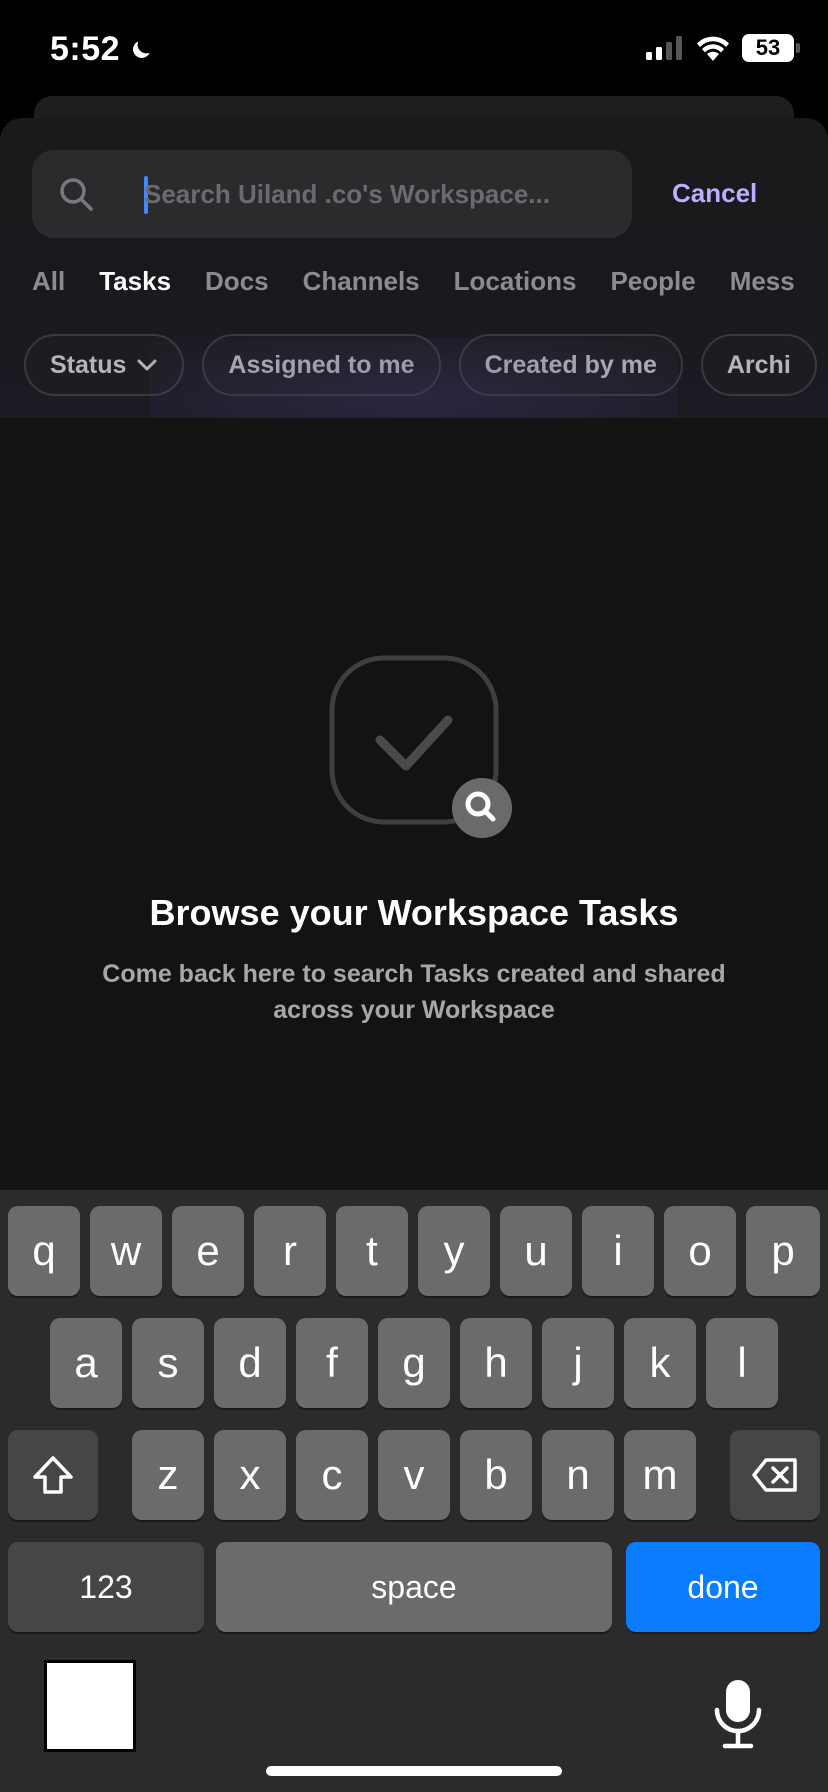 The height and width of the screenshot is (1792, 828). I want to click on key-l: l, so click(742, 1363).